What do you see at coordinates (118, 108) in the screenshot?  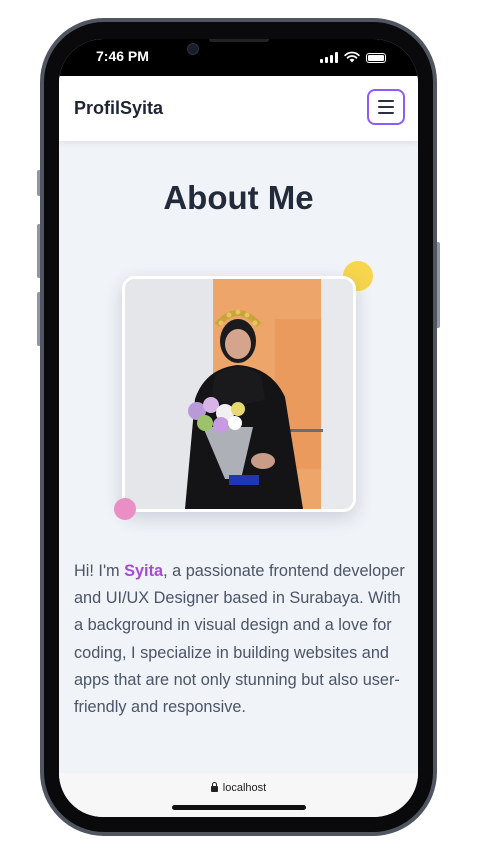 I see `brand-logo-text: ProfilSyita` at bounding box center [118, 108].